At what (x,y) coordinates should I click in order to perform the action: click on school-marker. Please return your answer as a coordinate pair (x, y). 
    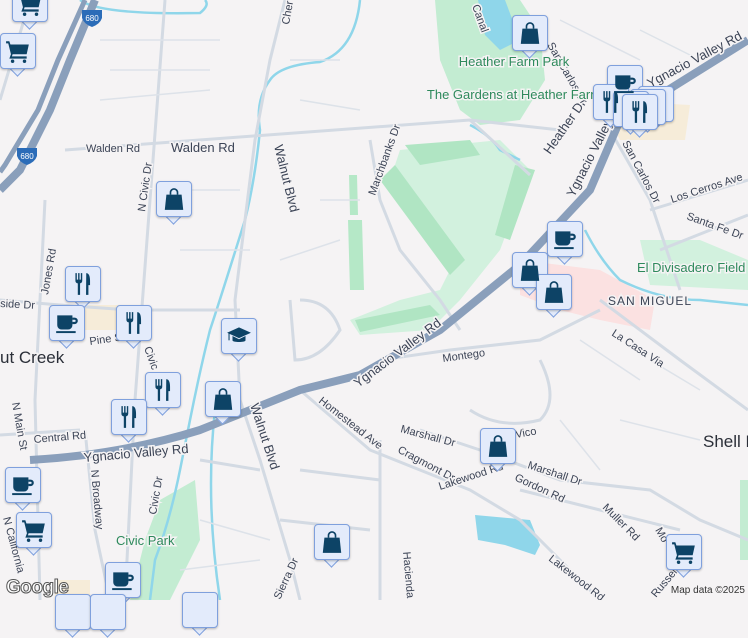
    Looking at the image, I should click on (239, 340).